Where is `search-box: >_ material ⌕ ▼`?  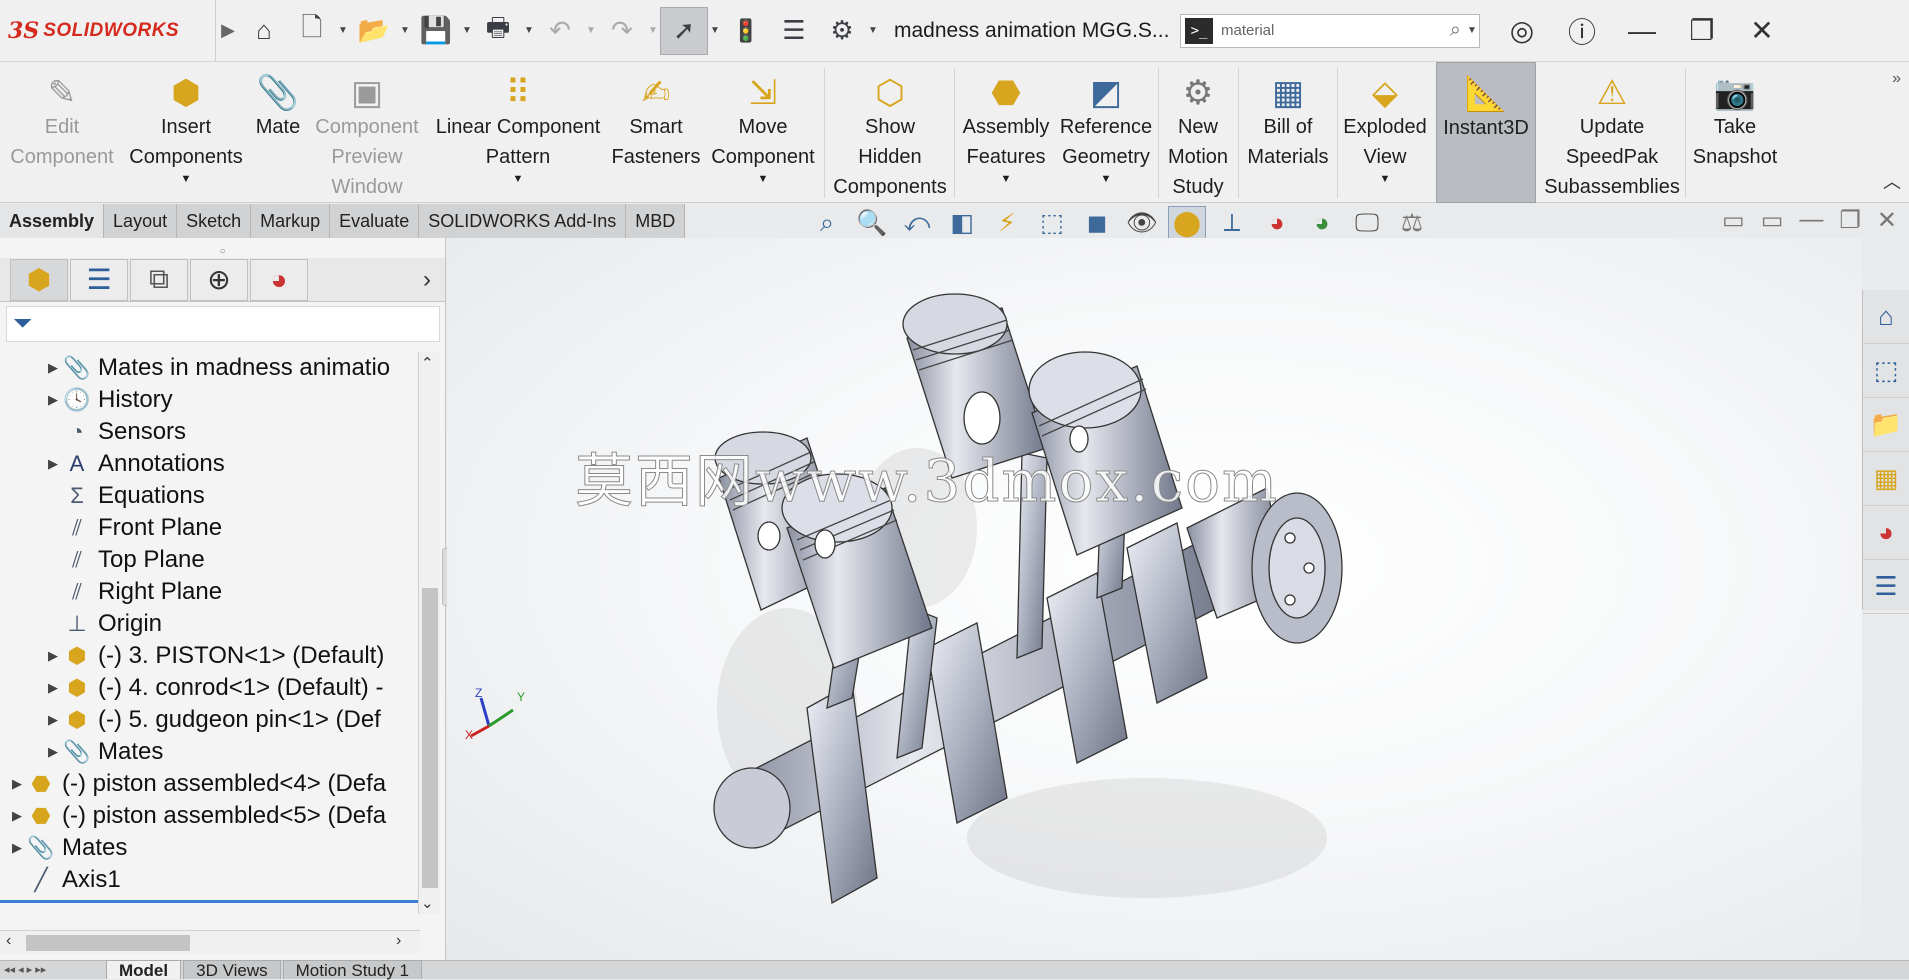 search-box: >_ material ⌕ ▼ is located at coordinates (1330, 30).